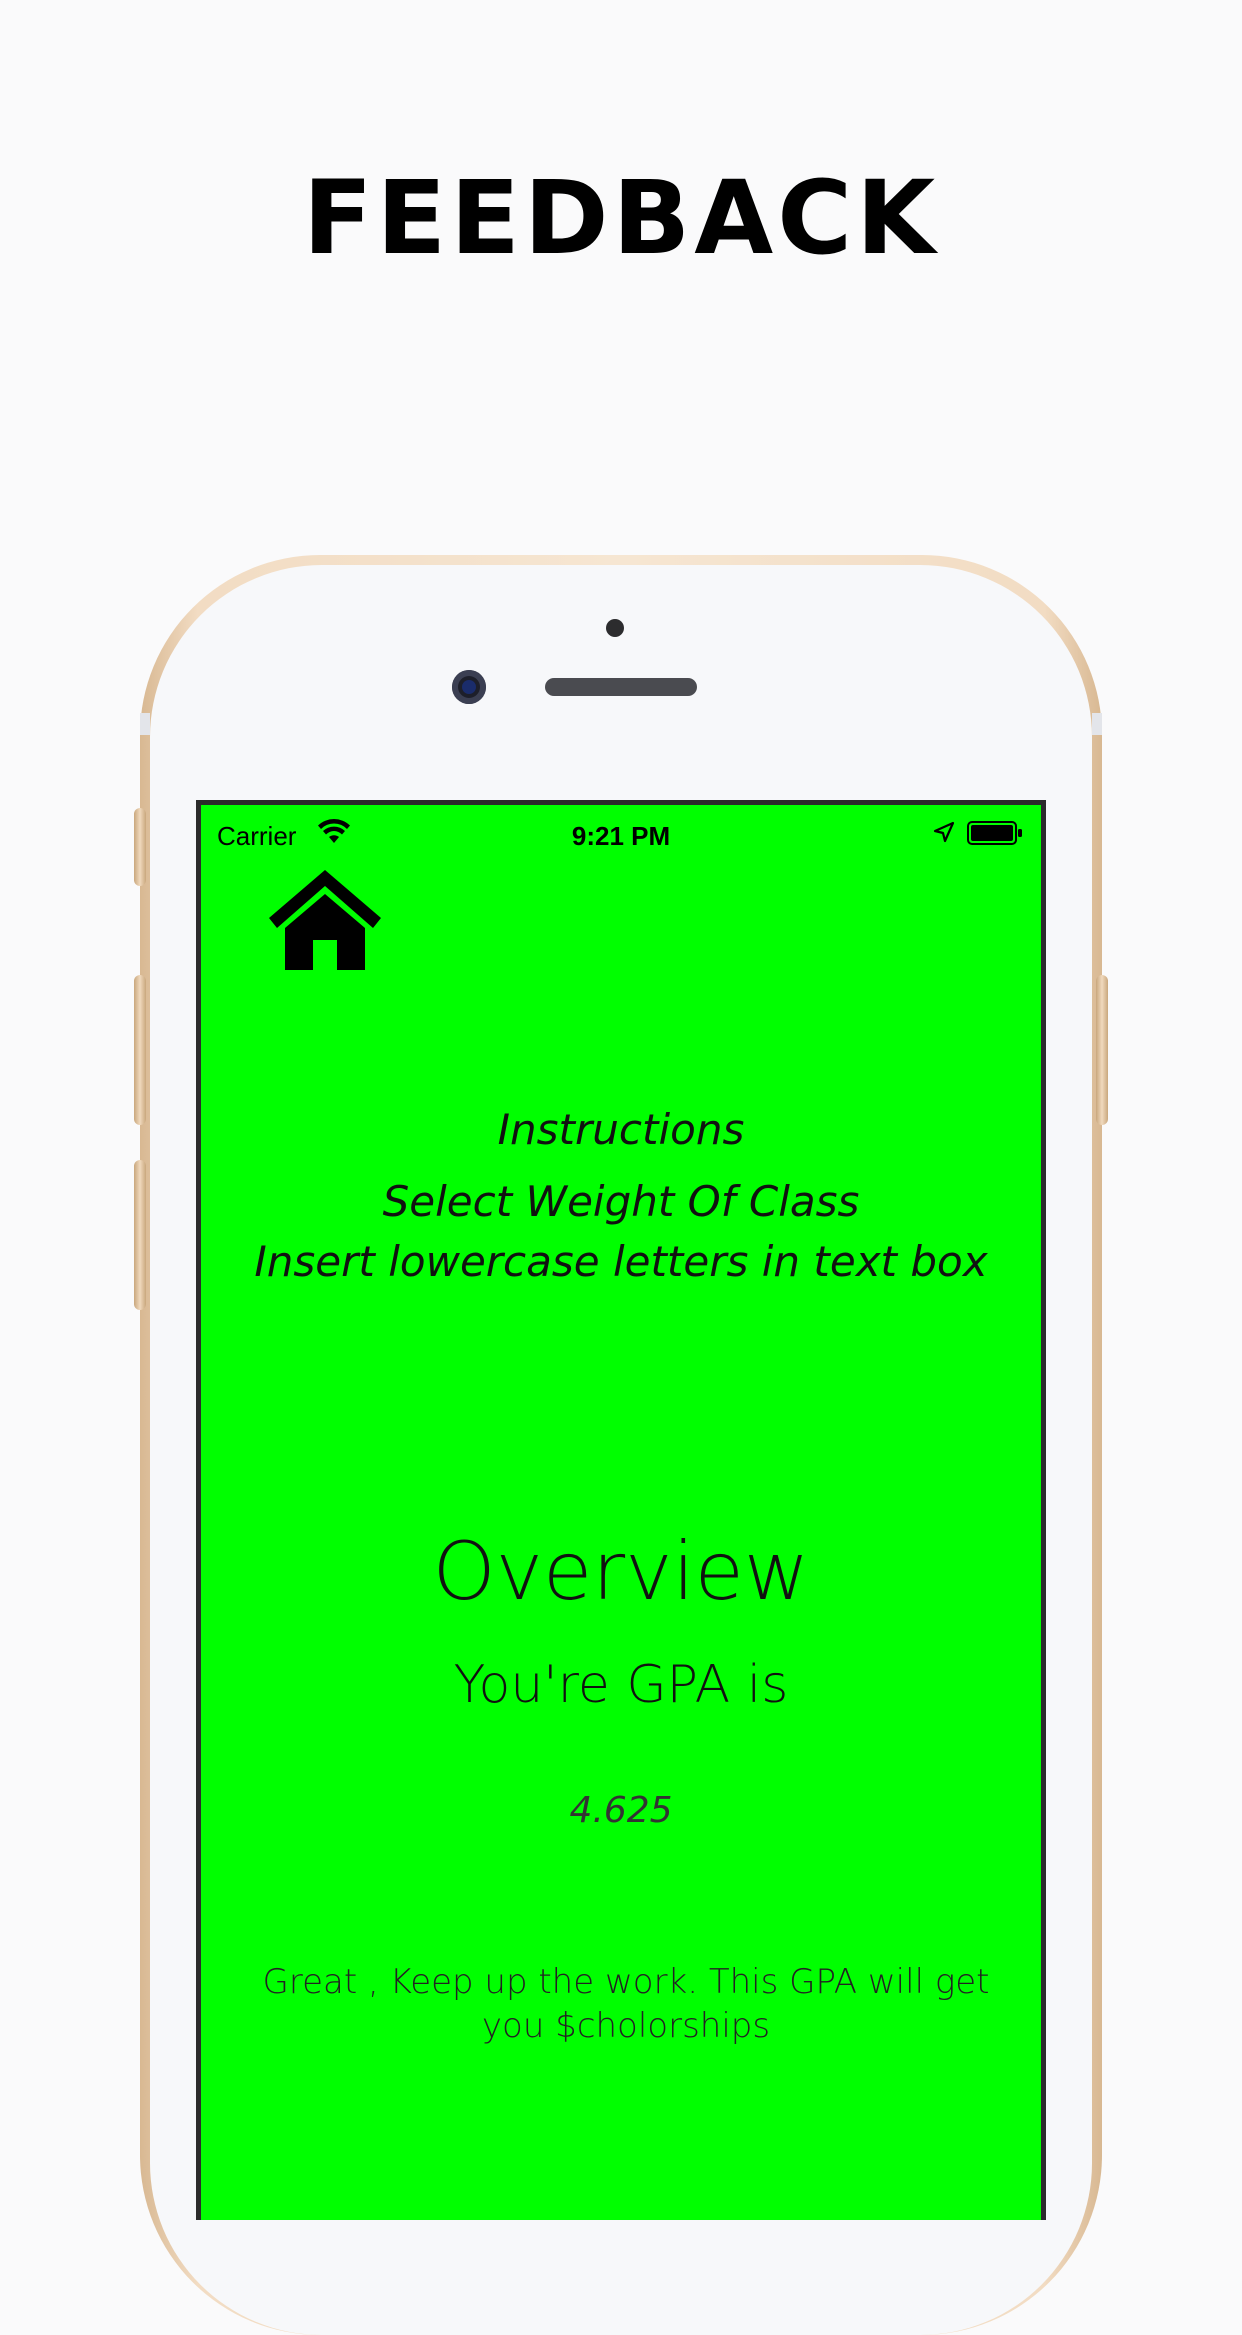 This screenshot has height=2335, width=1242. I want to click on earpiece-speaker, so click(621, 687).